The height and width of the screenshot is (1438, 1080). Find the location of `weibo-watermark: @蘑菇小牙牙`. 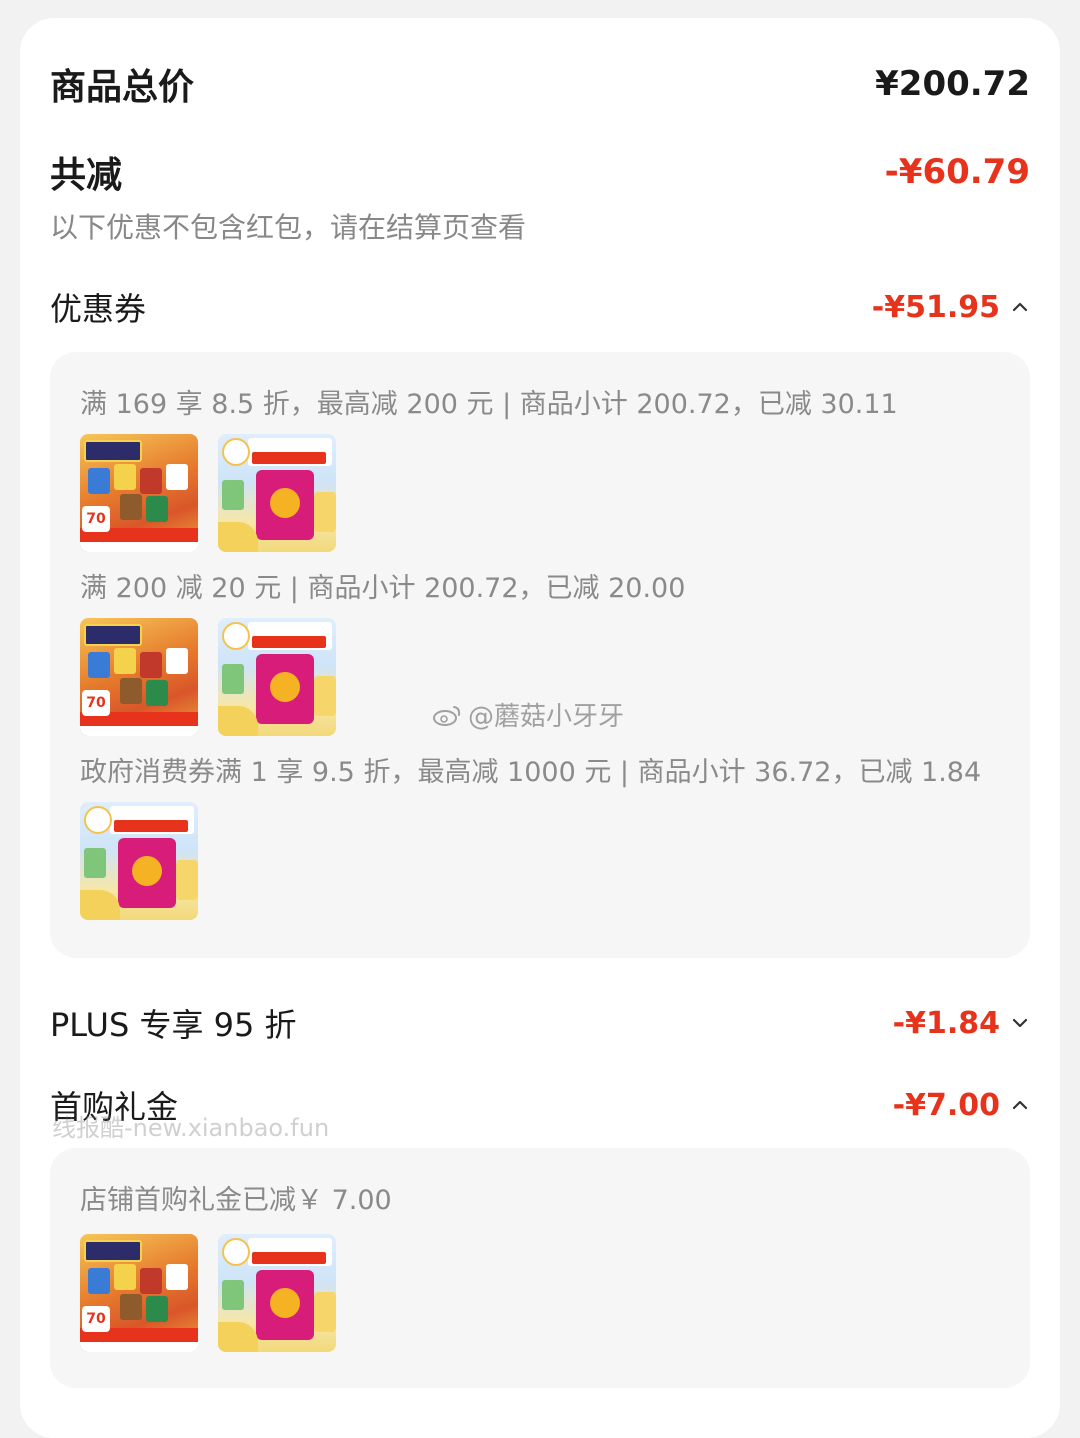

weibo-watermark: @蘑菇小牙牙 is located at coordinates (528, 714).